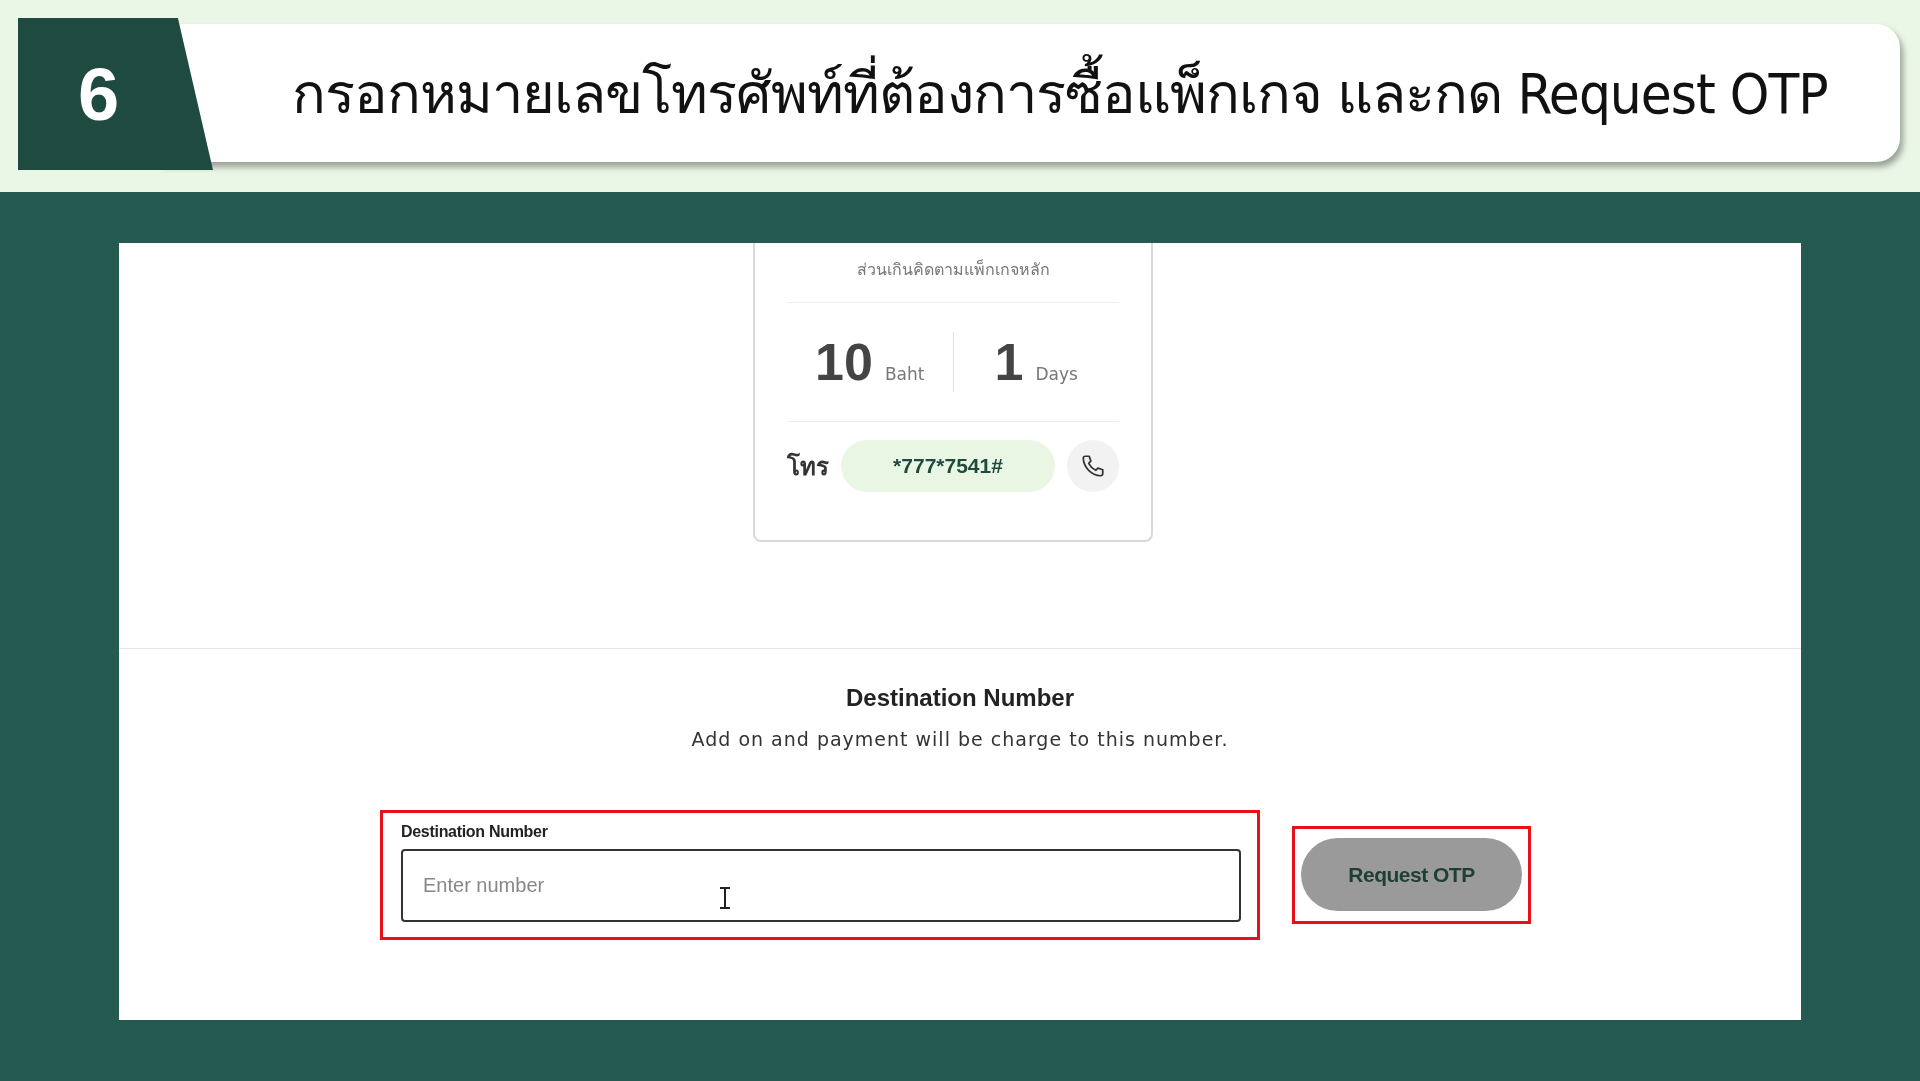 This screenshot has height=1081, width=1920. What do you see at coordinates (475, 832) in the screenshot?
I see `field-label: Destination Number` at bounding box center [475, 832].